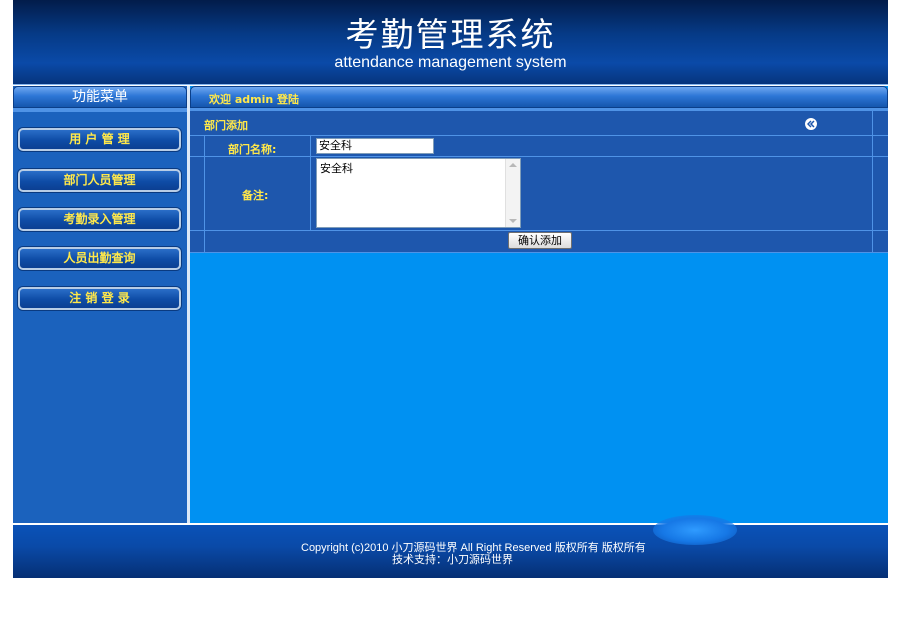 The width and height of the screenshot is (900, 621). What do you see at coordinates (99, 139) in the screenshot?
I see `sidebar-item-user-management: 用 户 管 理` at bounding box center [99, 139].